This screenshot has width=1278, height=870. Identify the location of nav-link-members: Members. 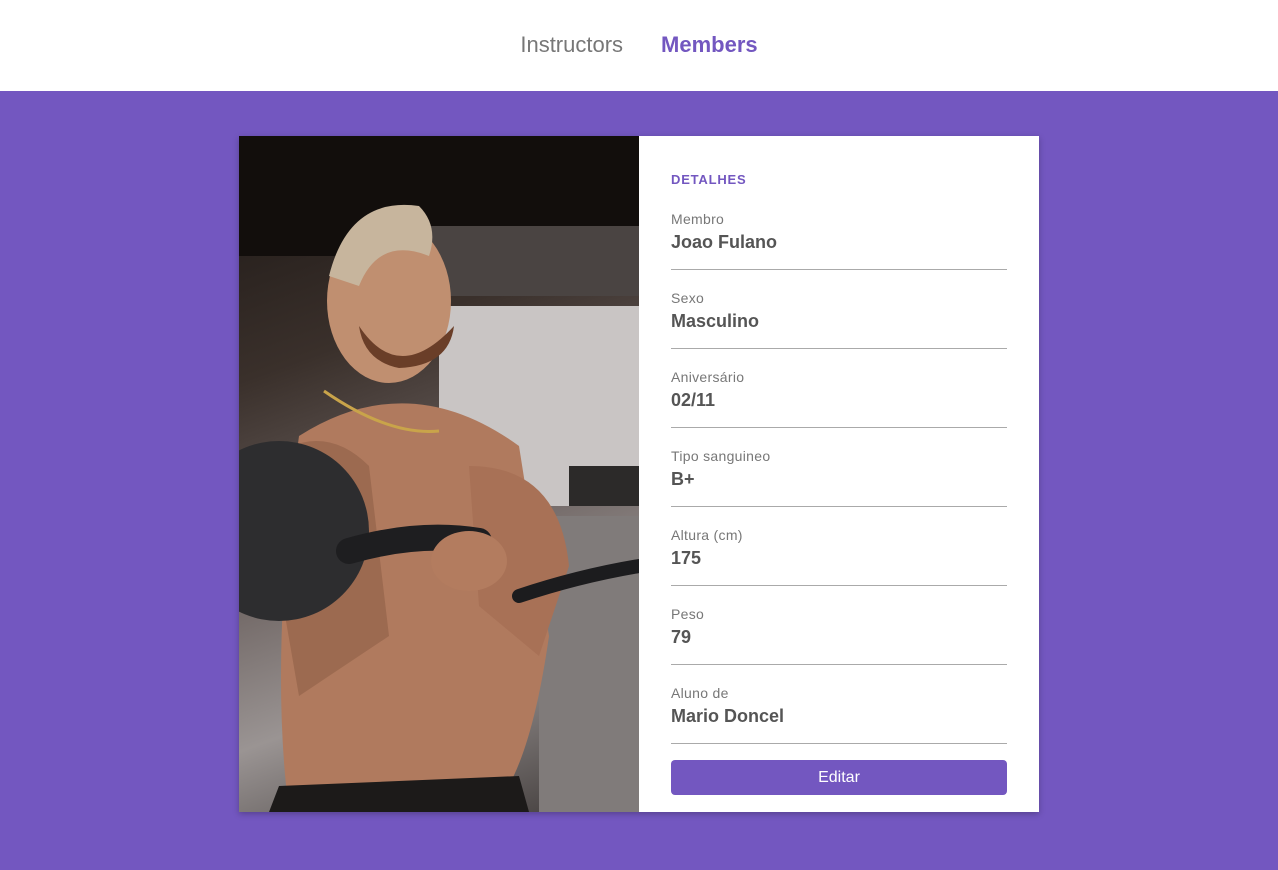
(709, 46).